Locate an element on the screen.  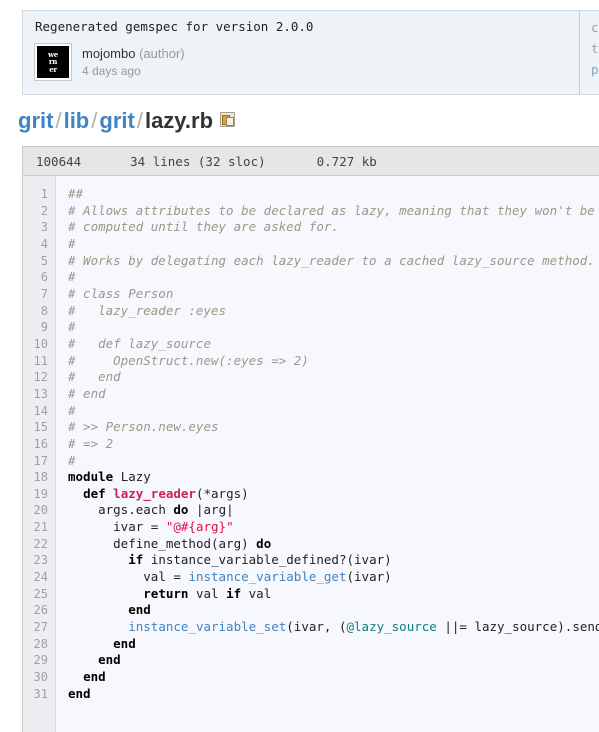
line-number: 24 is located at coordinates (39, 577).